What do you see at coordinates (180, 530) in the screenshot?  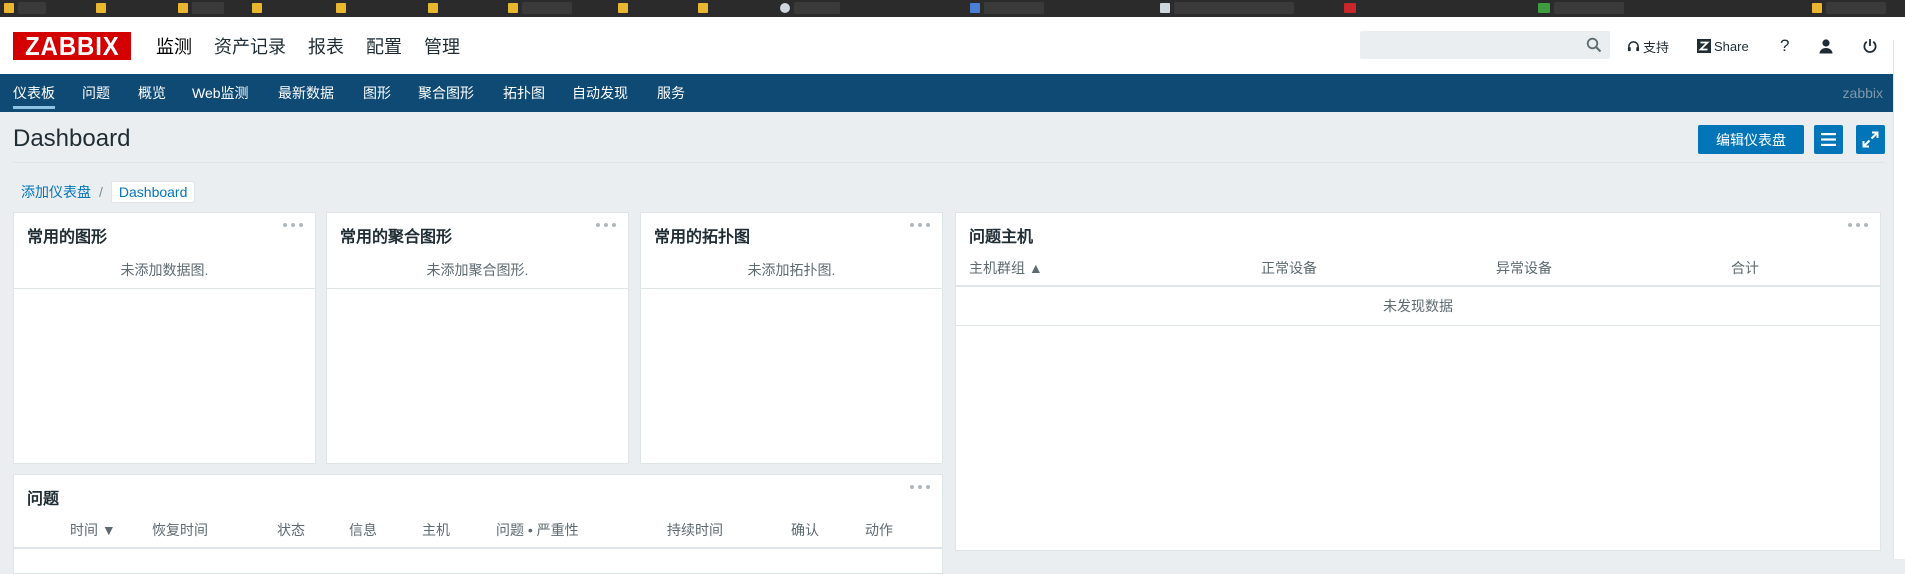 I see `column-recovery-time: 恢复时间` at bounding box center [180, 530].